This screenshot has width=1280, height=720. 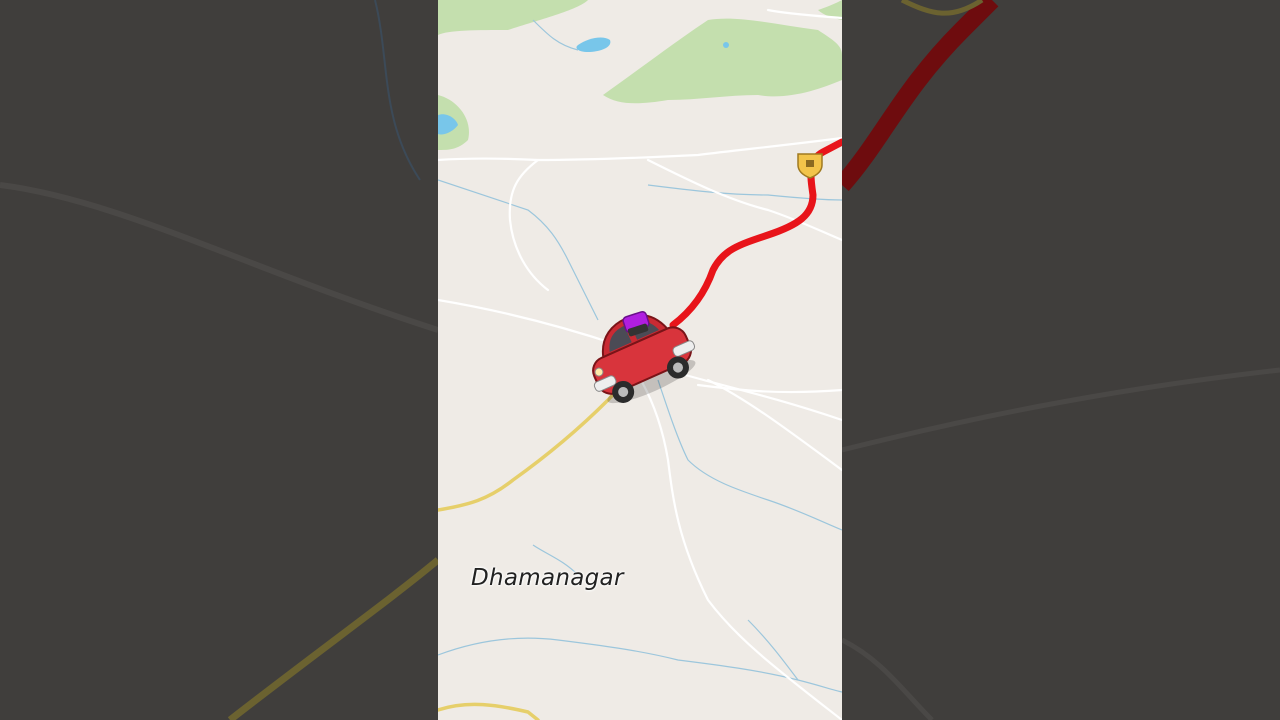 What do you see at coordinates (547, 578) in the screenshot?
I see `place-label-dhamanagar: Dhamanagar` at bounding box center [547, 578].